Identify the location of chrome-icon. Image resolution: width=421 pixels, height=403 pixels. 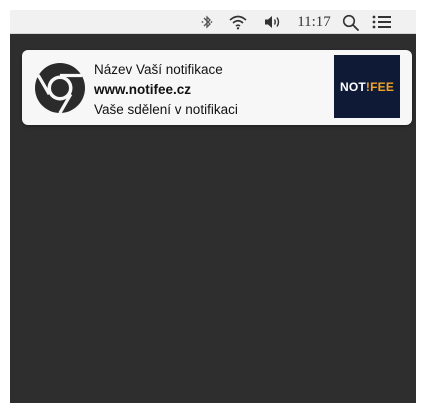
(60, 88).